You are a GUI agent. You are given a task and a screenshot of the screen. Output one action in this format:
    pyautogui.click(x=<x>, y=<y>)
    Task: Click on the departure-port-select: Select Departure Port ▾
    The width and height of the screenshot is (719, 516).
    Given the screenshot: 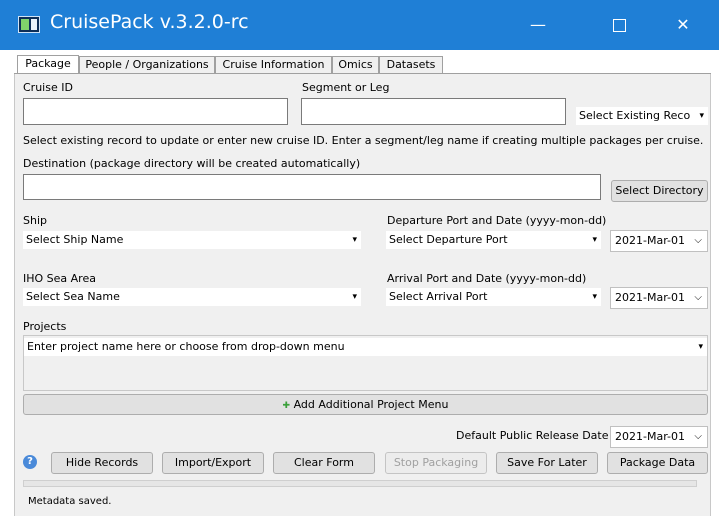 What is the action you would take?
    pyautogui.click(x=493, y=240)
    